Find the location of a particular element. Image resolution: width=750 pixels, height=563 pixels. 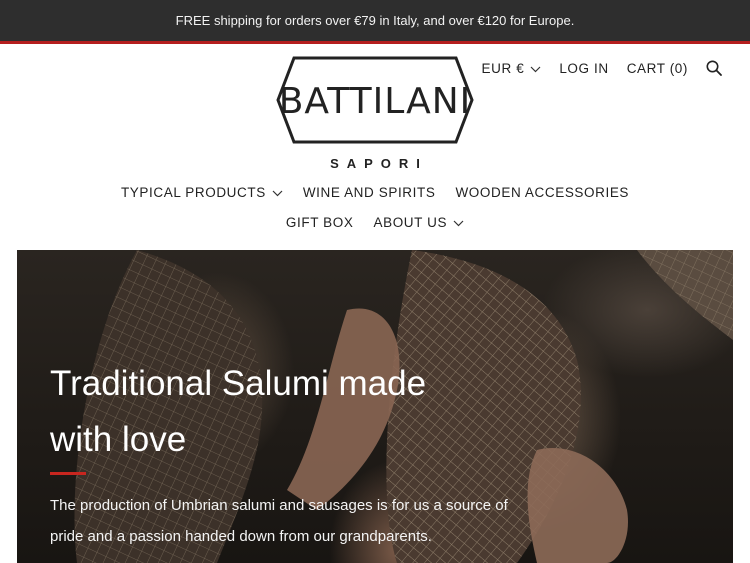

cart-label: CART (0) is located at coordinates (657, 68).